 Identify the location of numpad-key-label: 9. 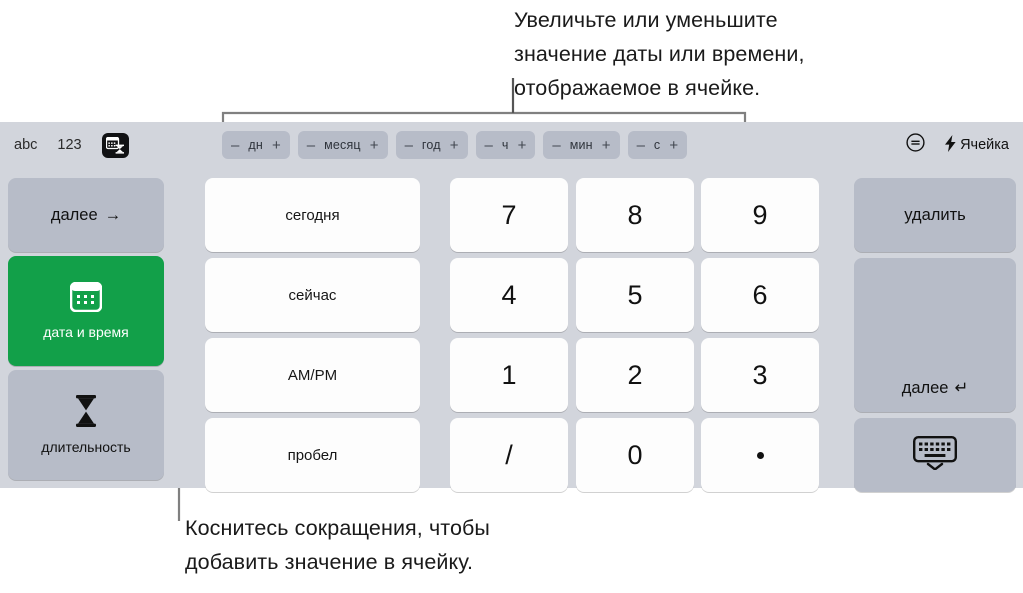
(760, 214).